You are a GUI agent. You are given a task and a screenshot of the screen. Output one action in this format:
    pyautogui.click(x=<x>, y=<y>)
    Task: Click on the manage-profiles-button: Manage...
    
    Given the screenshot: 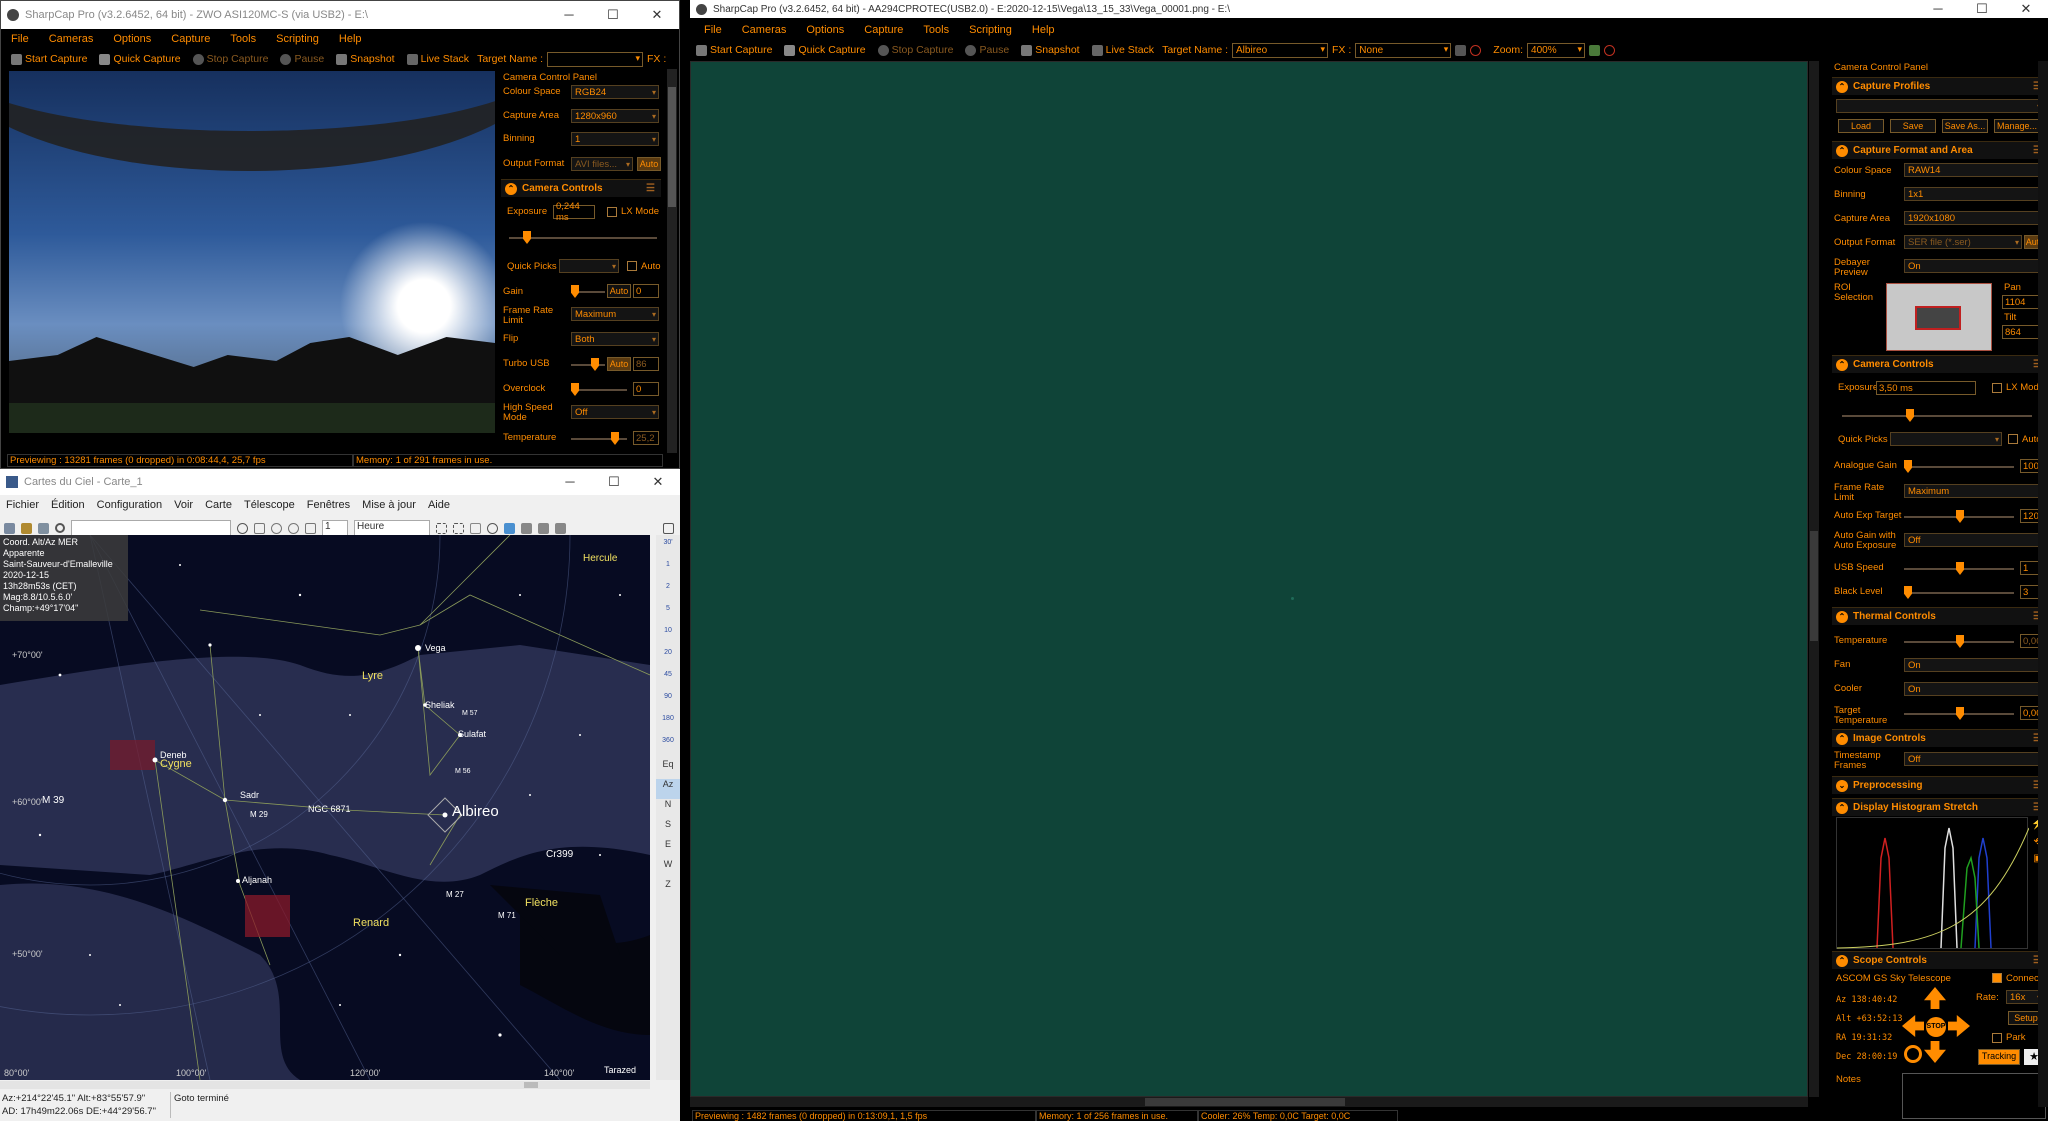 What is the action you would take?
    pyautogui.click(x=2017, y=126)
    